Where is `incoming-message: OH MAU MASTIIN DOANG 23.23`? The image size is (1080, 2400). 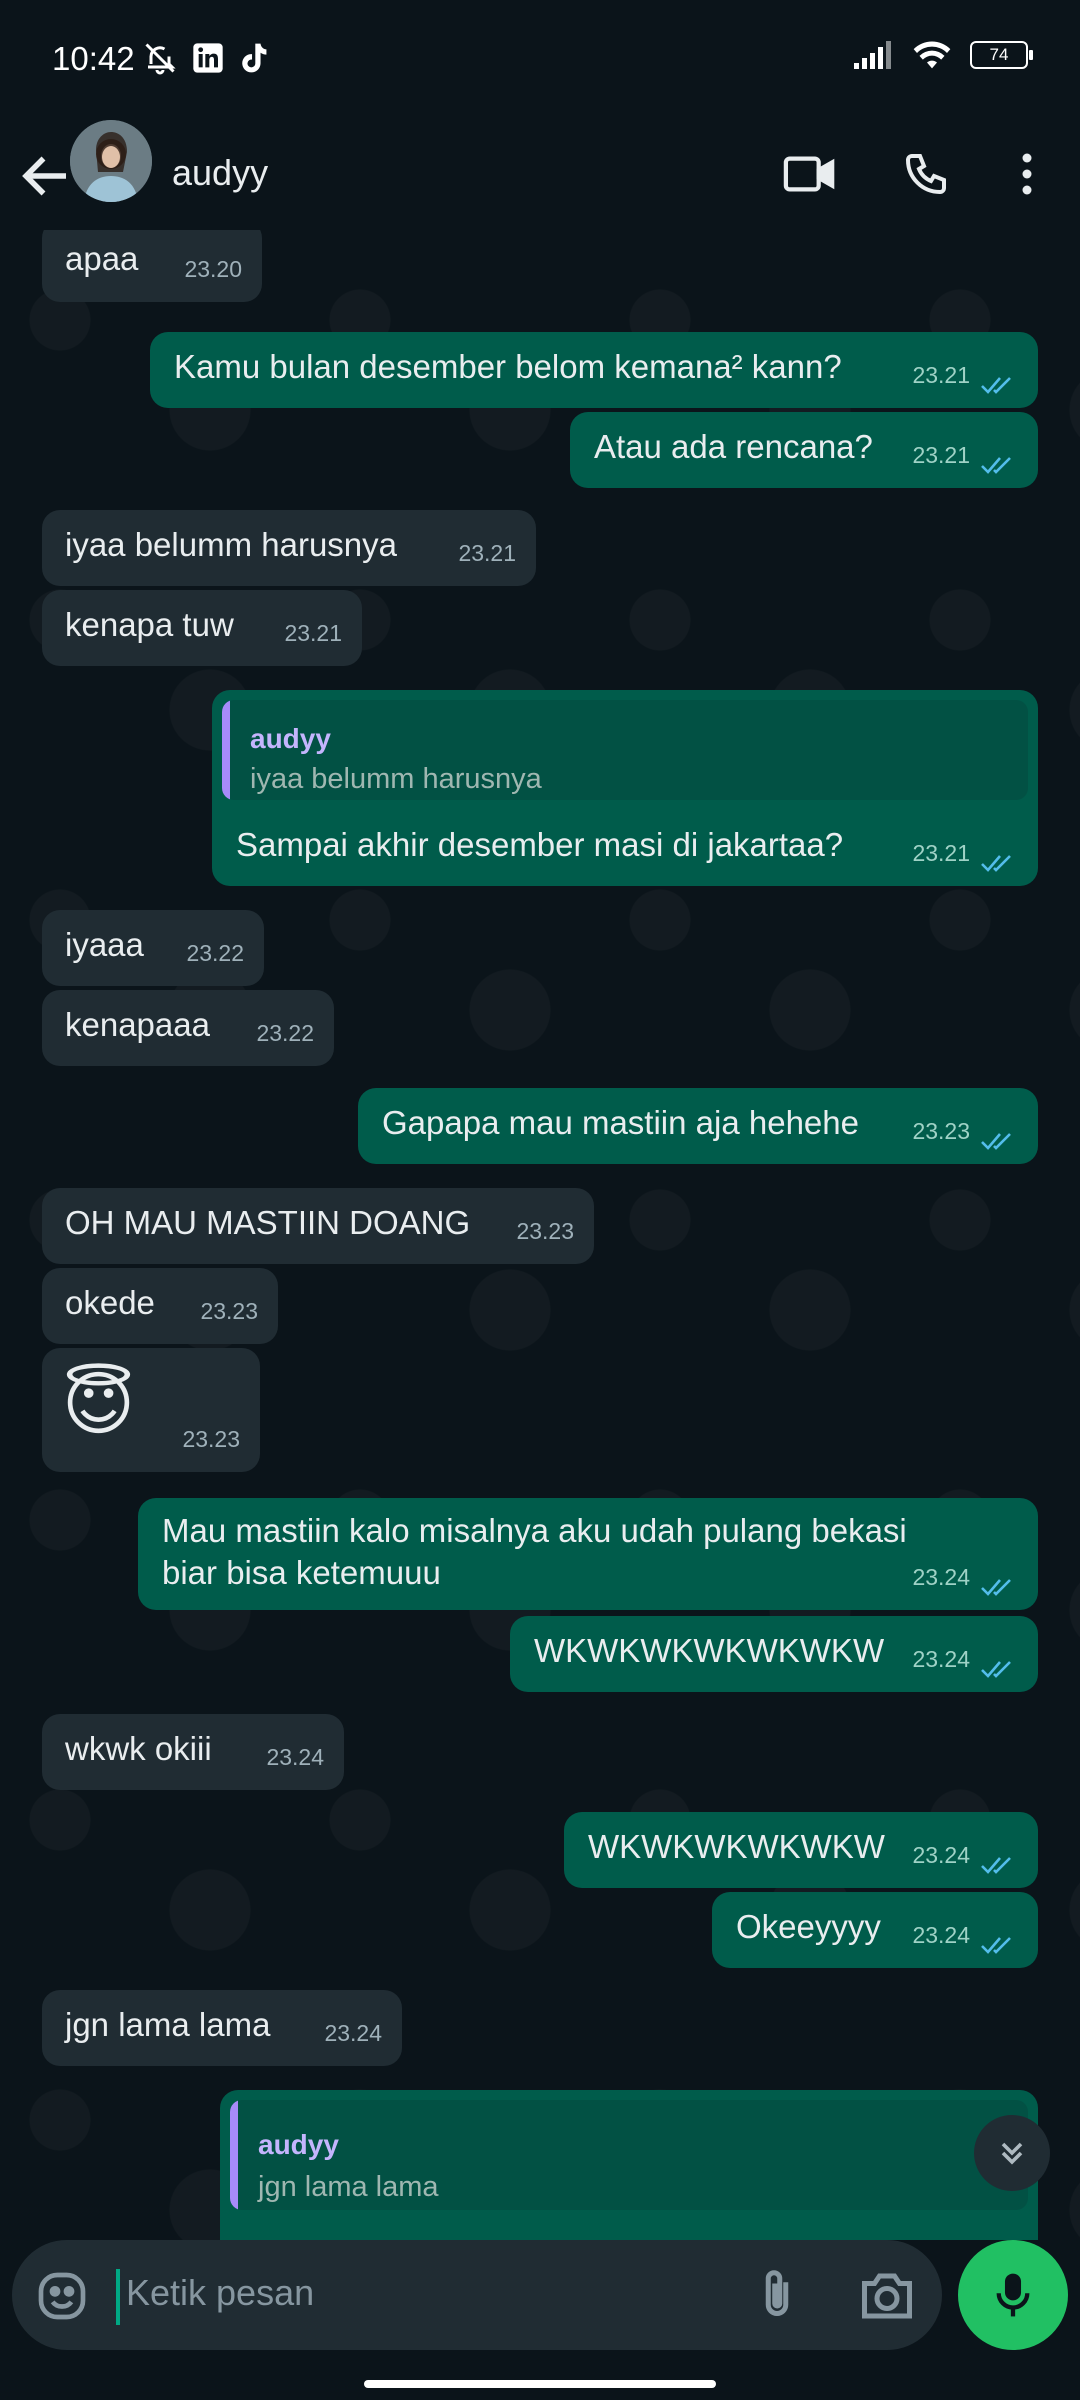 incoming-message: OH MAU MASTIIN DOANG 23.23 is located at coordinates (318, 1226).